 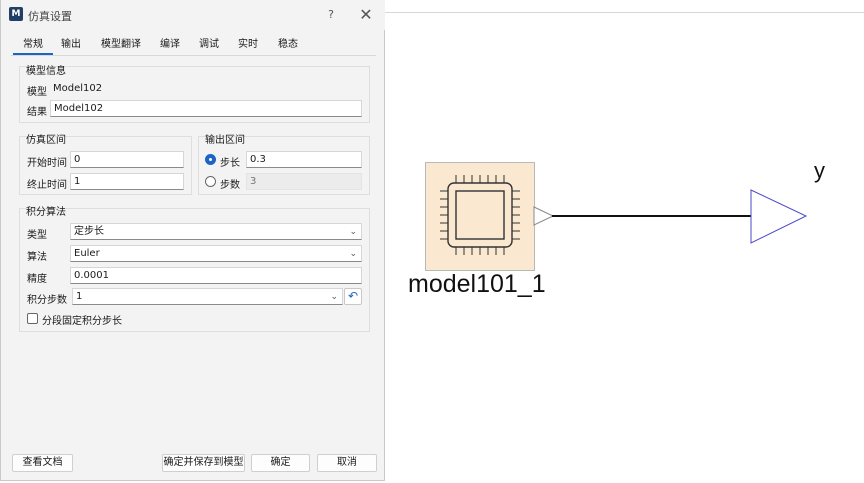 What do you see at coordinates (32, 318) in the screenshot?
I see `segment-step-checkbox` at bounding box center [32, 318].